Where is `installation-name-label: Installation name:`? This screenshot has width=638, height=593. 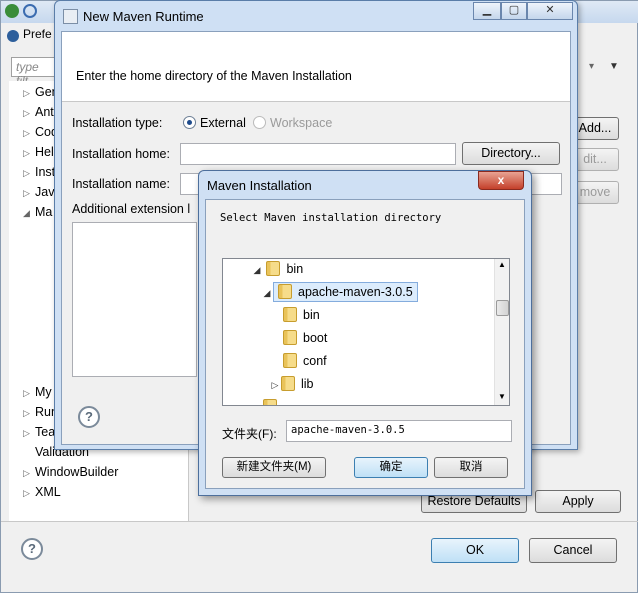 installation-name-label: Installation name: is located at coordinates (121, 184).